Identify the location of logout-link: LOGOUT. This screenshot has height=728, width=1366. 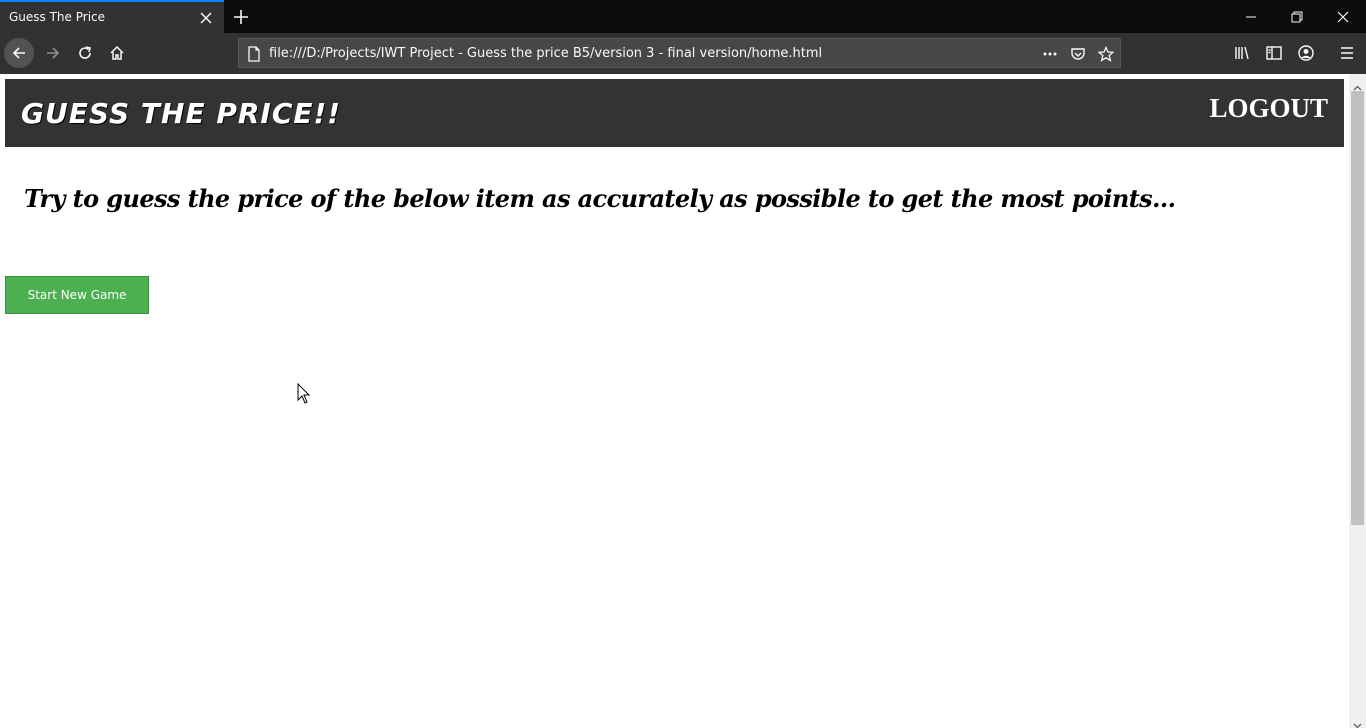
(1268, 108).